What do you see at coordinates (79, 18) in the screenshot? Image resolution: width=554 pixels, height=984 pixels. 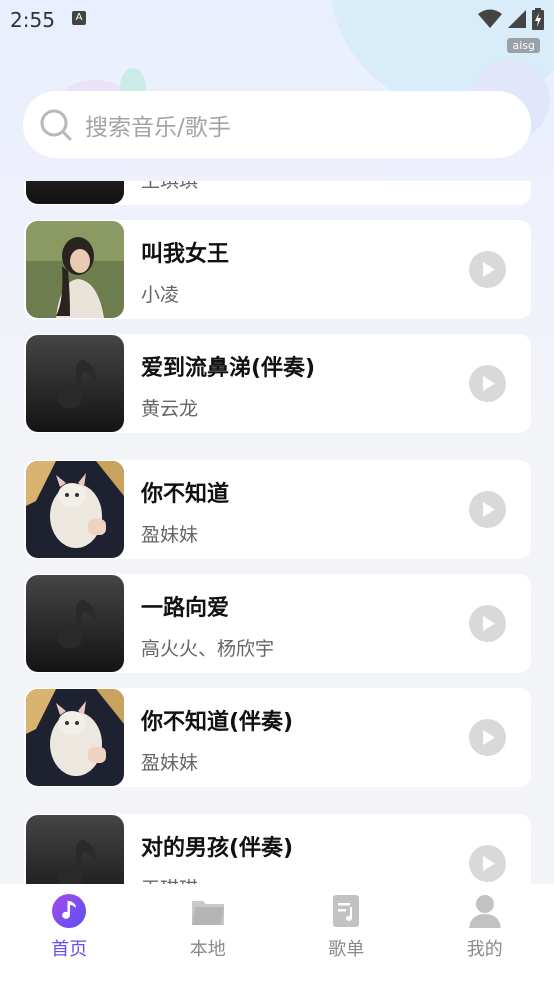 I see `notification-a-icon: A` at bounding box center [79, 18].